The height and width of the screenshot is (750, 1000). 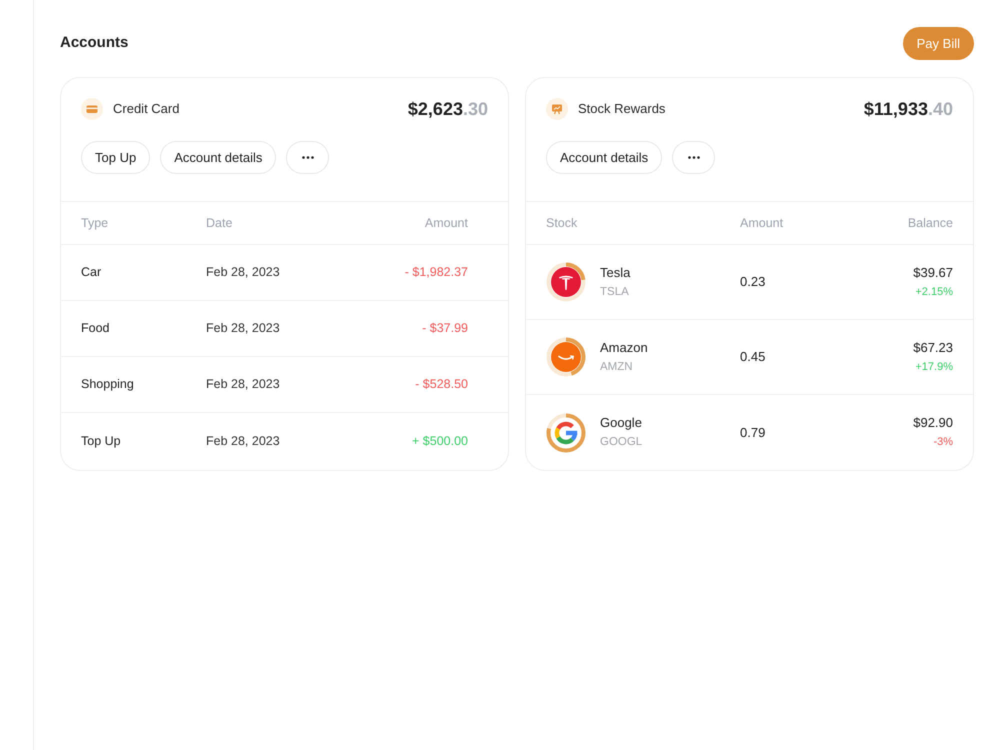 What do you see at coordinates (440, 441) in the screenshot?
I see `amount-cell-text: + $500.00` at bounding box center [440, 441].